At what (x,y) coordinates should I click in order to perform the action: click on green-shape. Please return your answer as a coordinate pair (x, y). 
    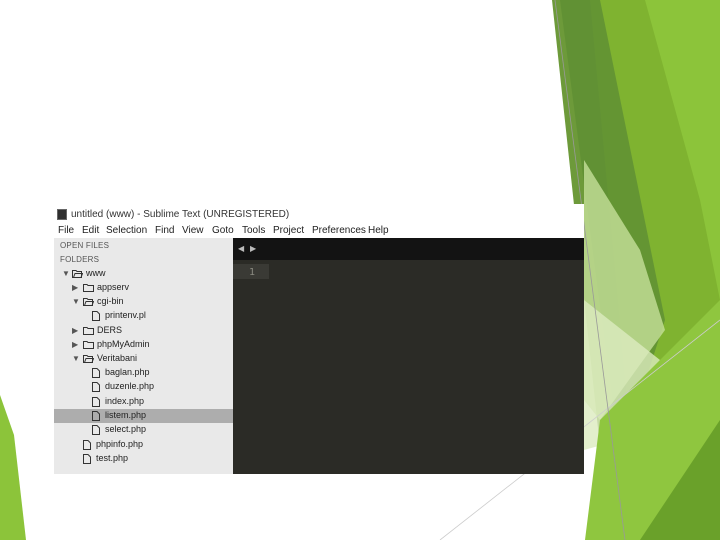
    Looking at the image, I should click on (13, 467).